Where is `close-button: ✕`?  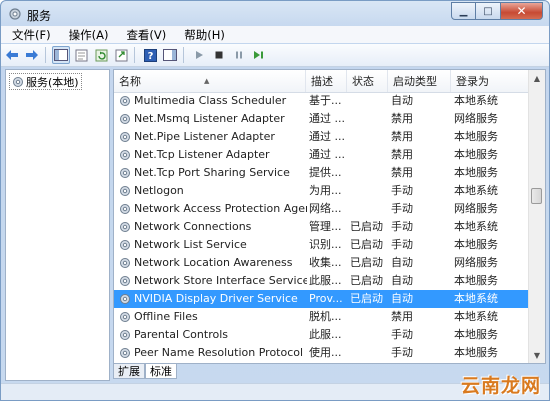
close-button: ✕ is located at coordinates (522, 11).